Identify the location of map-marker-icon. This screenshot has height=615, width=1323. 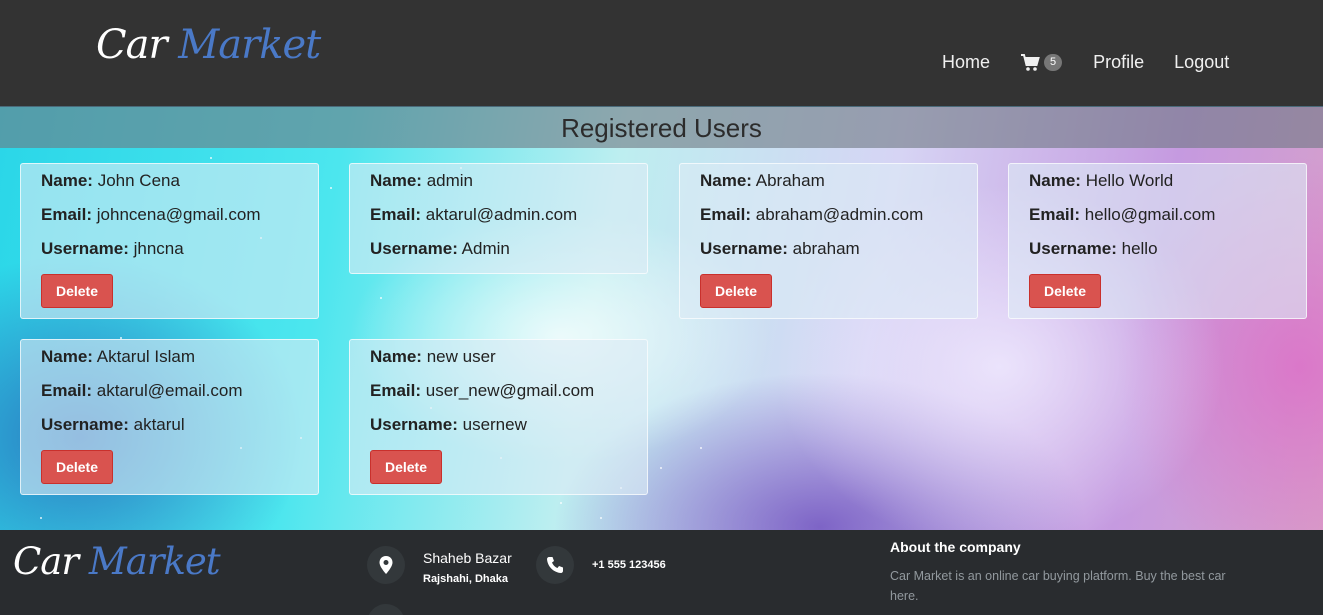
(386, 565).